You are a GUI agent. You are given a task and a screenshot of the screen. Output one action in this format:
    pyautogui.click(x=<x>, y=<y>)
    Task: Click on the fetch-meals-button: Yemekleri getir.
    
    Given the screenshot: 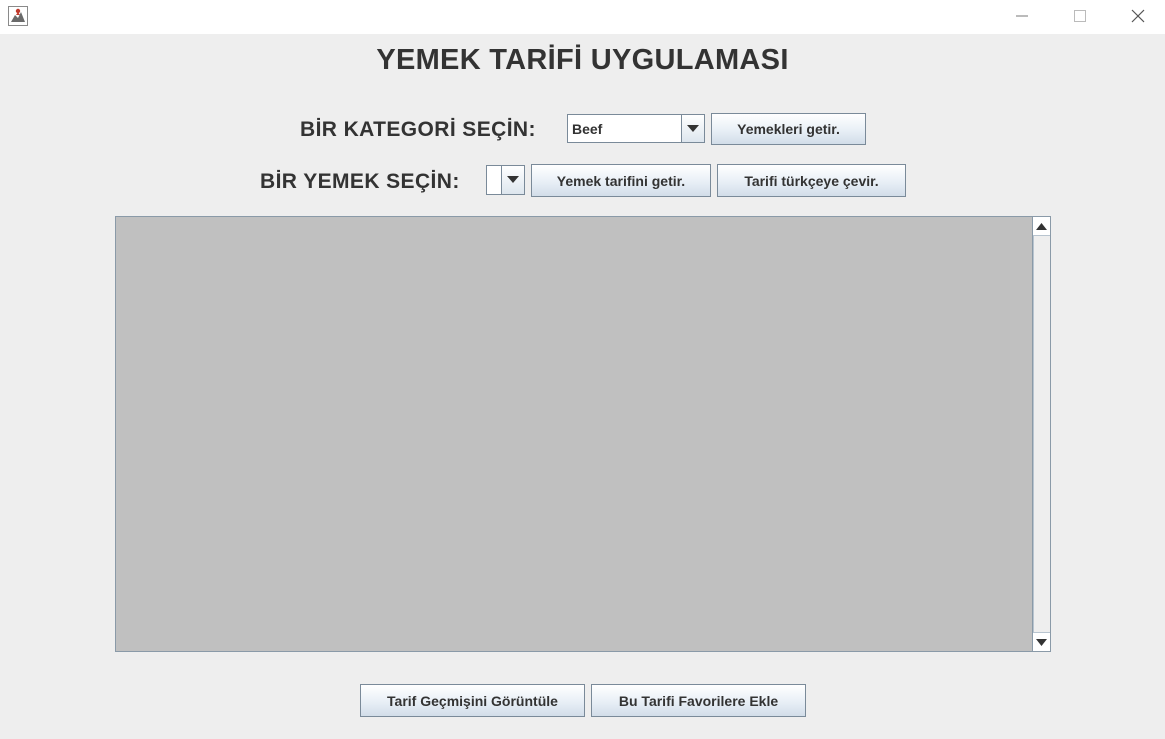 What is the action you would take?
    pyautogui.click(x=788, y=129)
    